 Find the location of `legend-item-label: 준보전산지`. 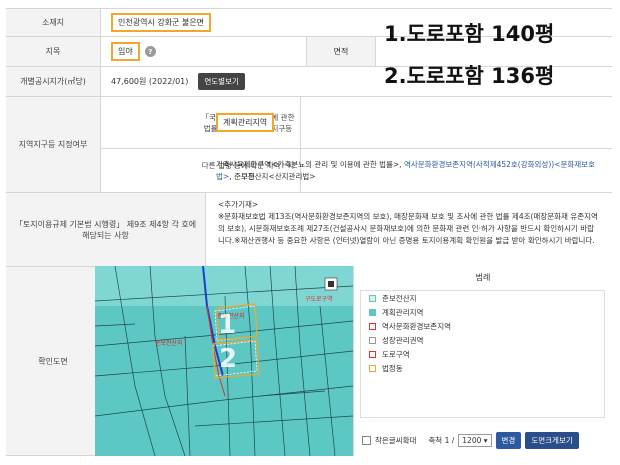

legend-item-label: 준보전산지 is located at coordinates (399, 298).